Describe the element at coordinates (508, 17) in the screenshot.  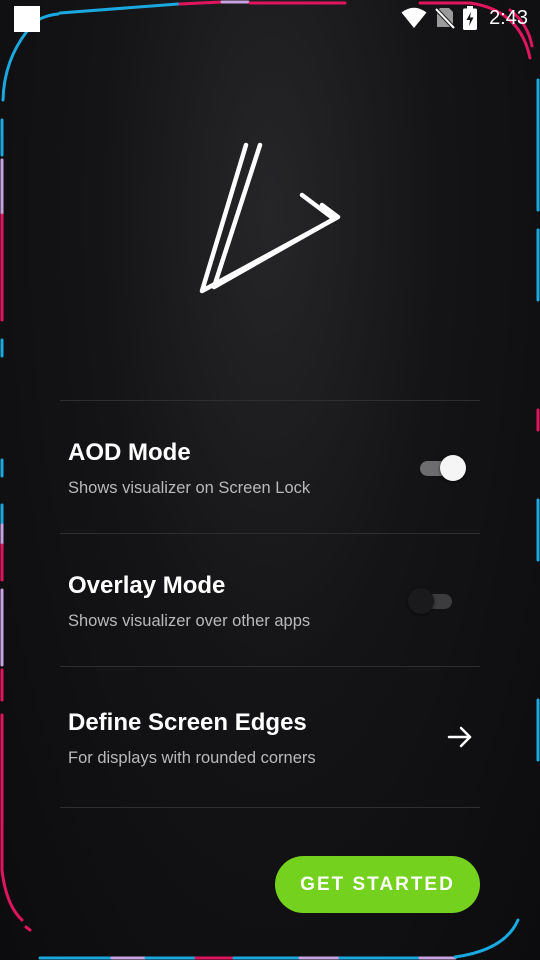
I see `status-time: 2:43` at that location.